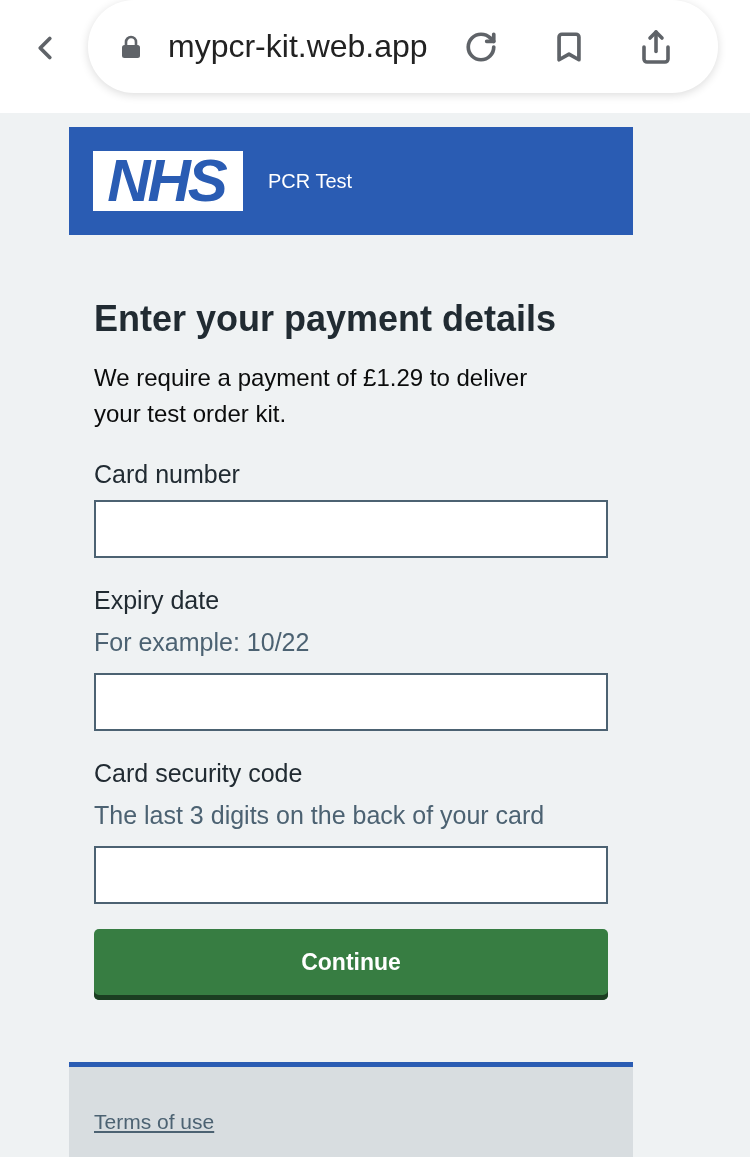 This screenshot has height=1157, width=750. I want to click on address-bar: mypcr-kit.web.app, so click(403, 46).